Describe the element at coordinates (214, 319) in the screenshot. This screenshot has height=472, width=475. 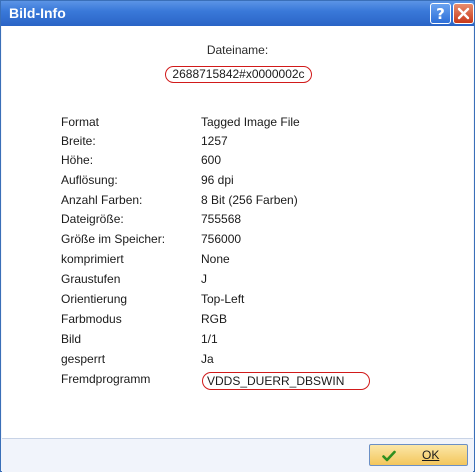
I see `info-value: RGB` at that location.